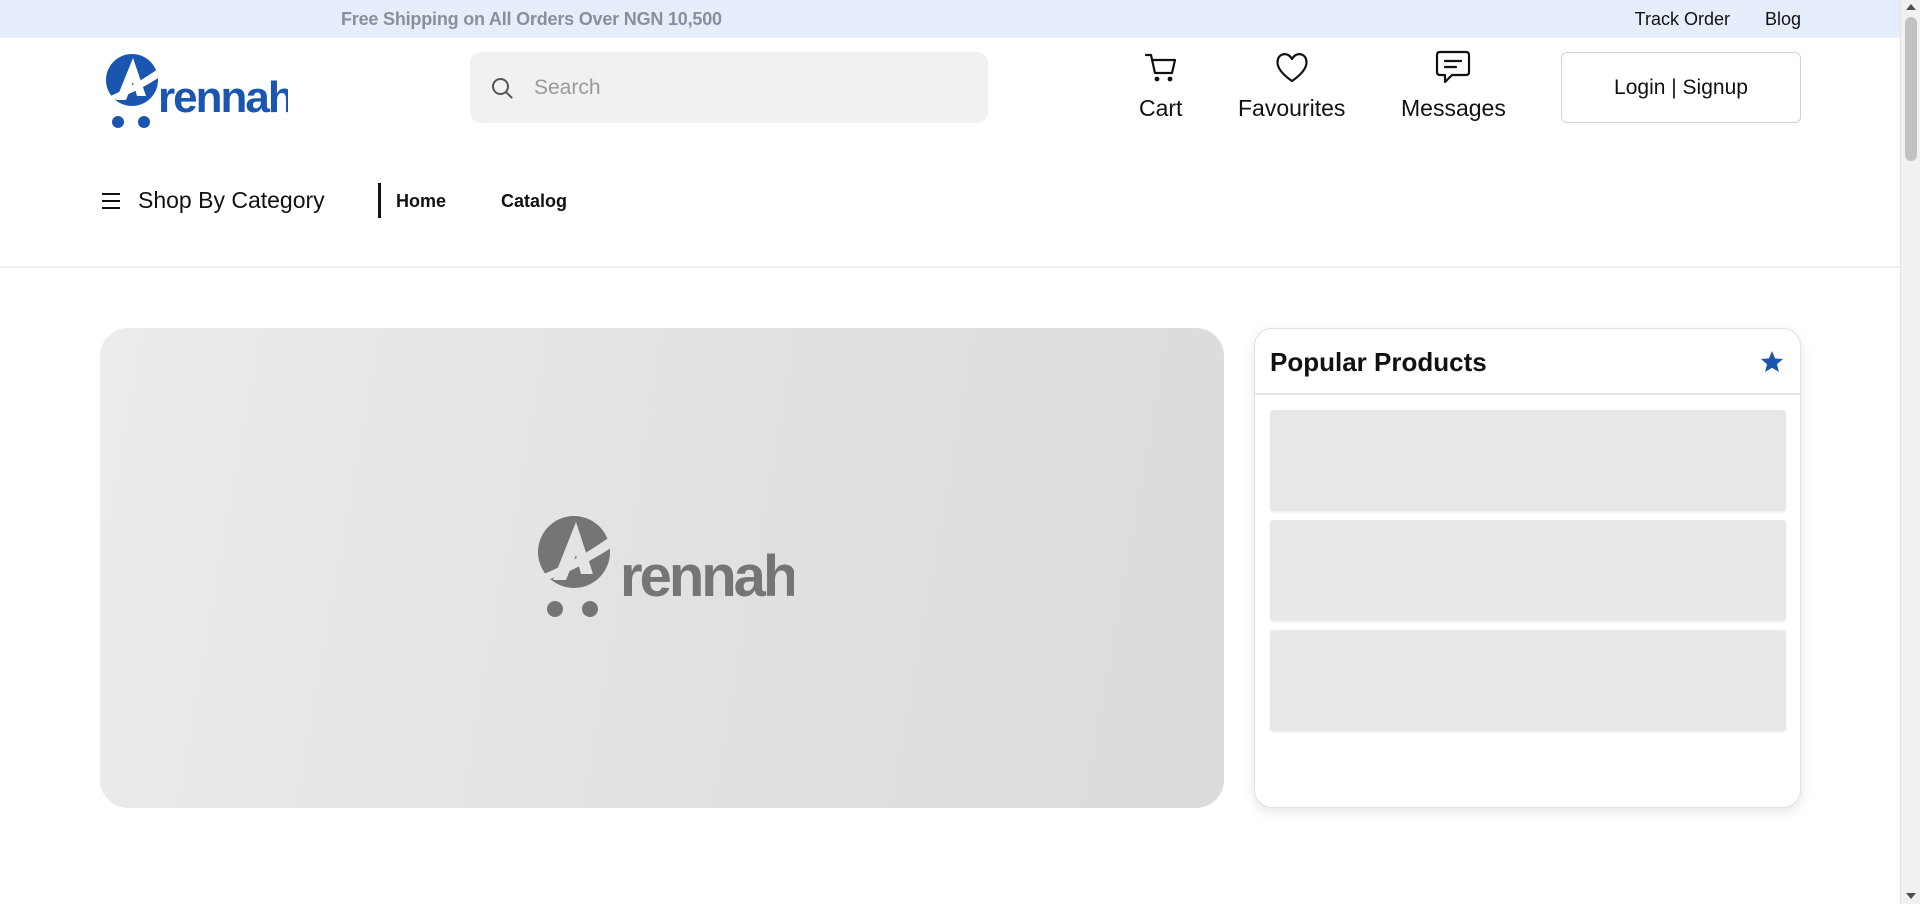 The image size is (1920, 904). I want to click on search-input, so click(754, 87).